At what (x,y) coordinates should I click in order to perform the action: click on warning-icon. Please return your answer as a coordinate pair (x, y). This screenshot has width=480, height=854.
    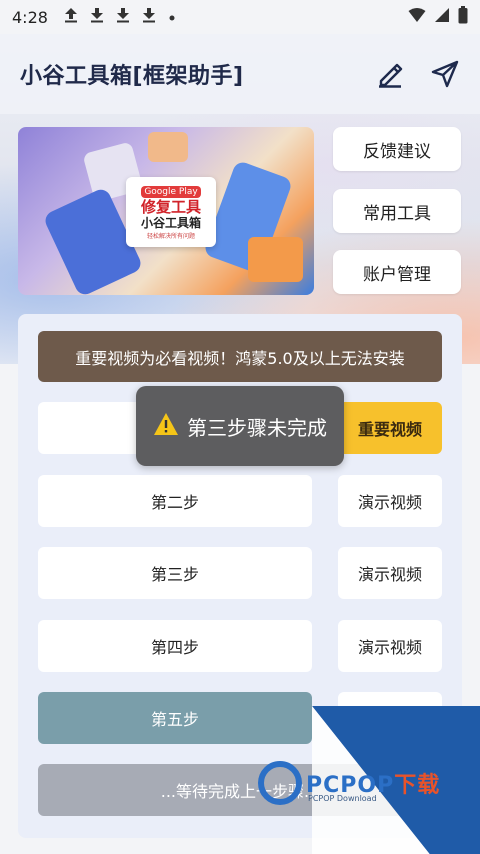
    Looking at the image, I should click on (166, 426).